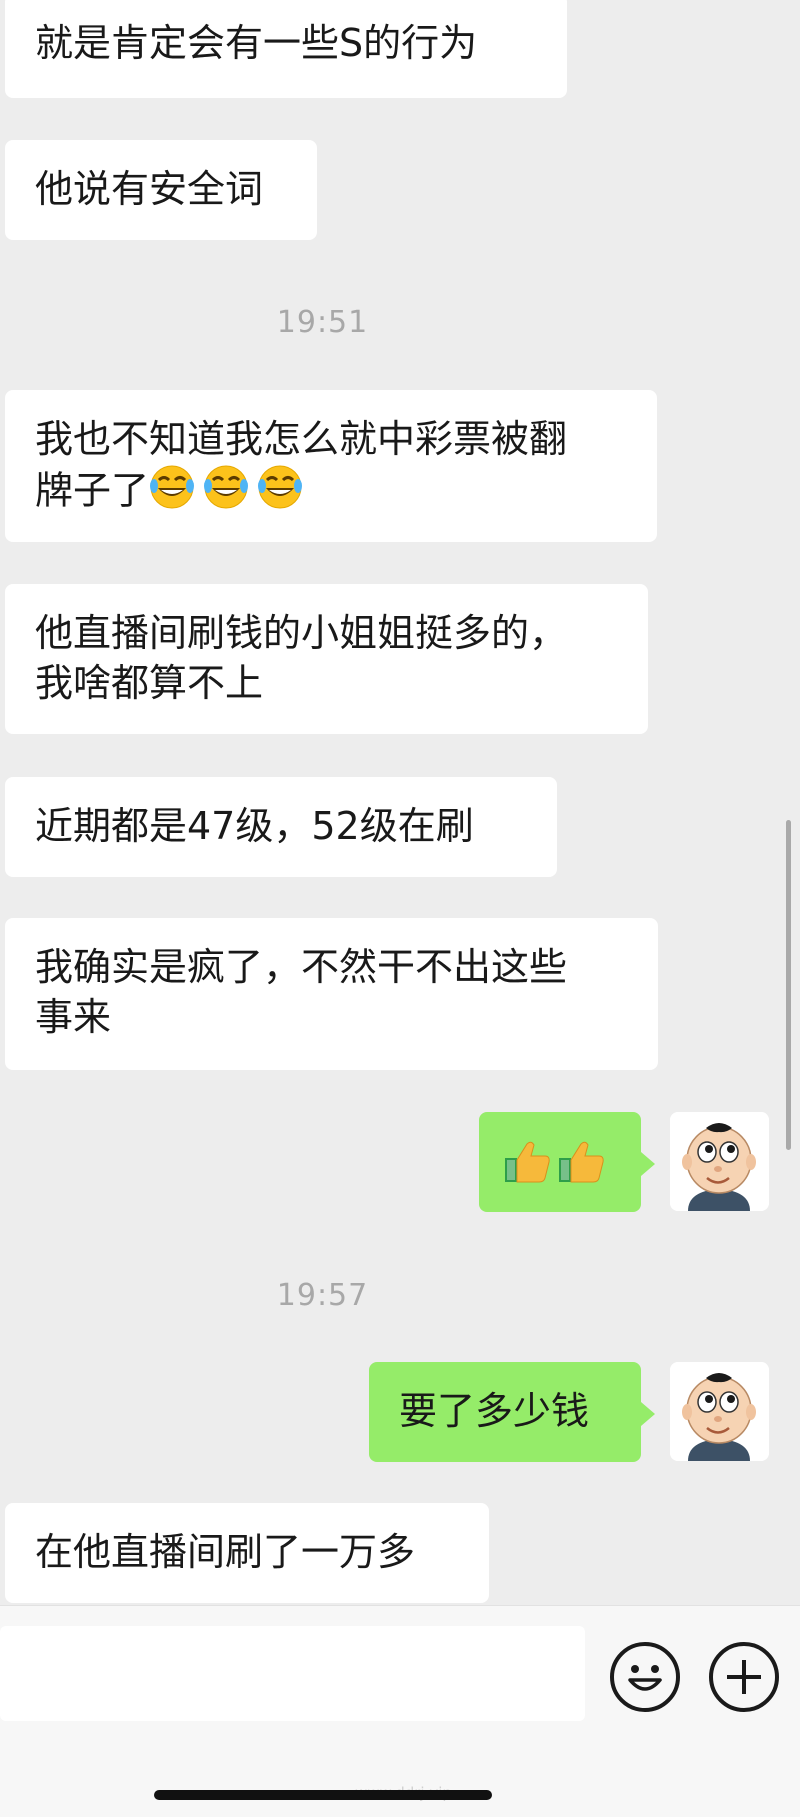 The width and height of the screenshot is (800, 1817). I want to click on message-bubble-outgoing, so click(567, 1162).